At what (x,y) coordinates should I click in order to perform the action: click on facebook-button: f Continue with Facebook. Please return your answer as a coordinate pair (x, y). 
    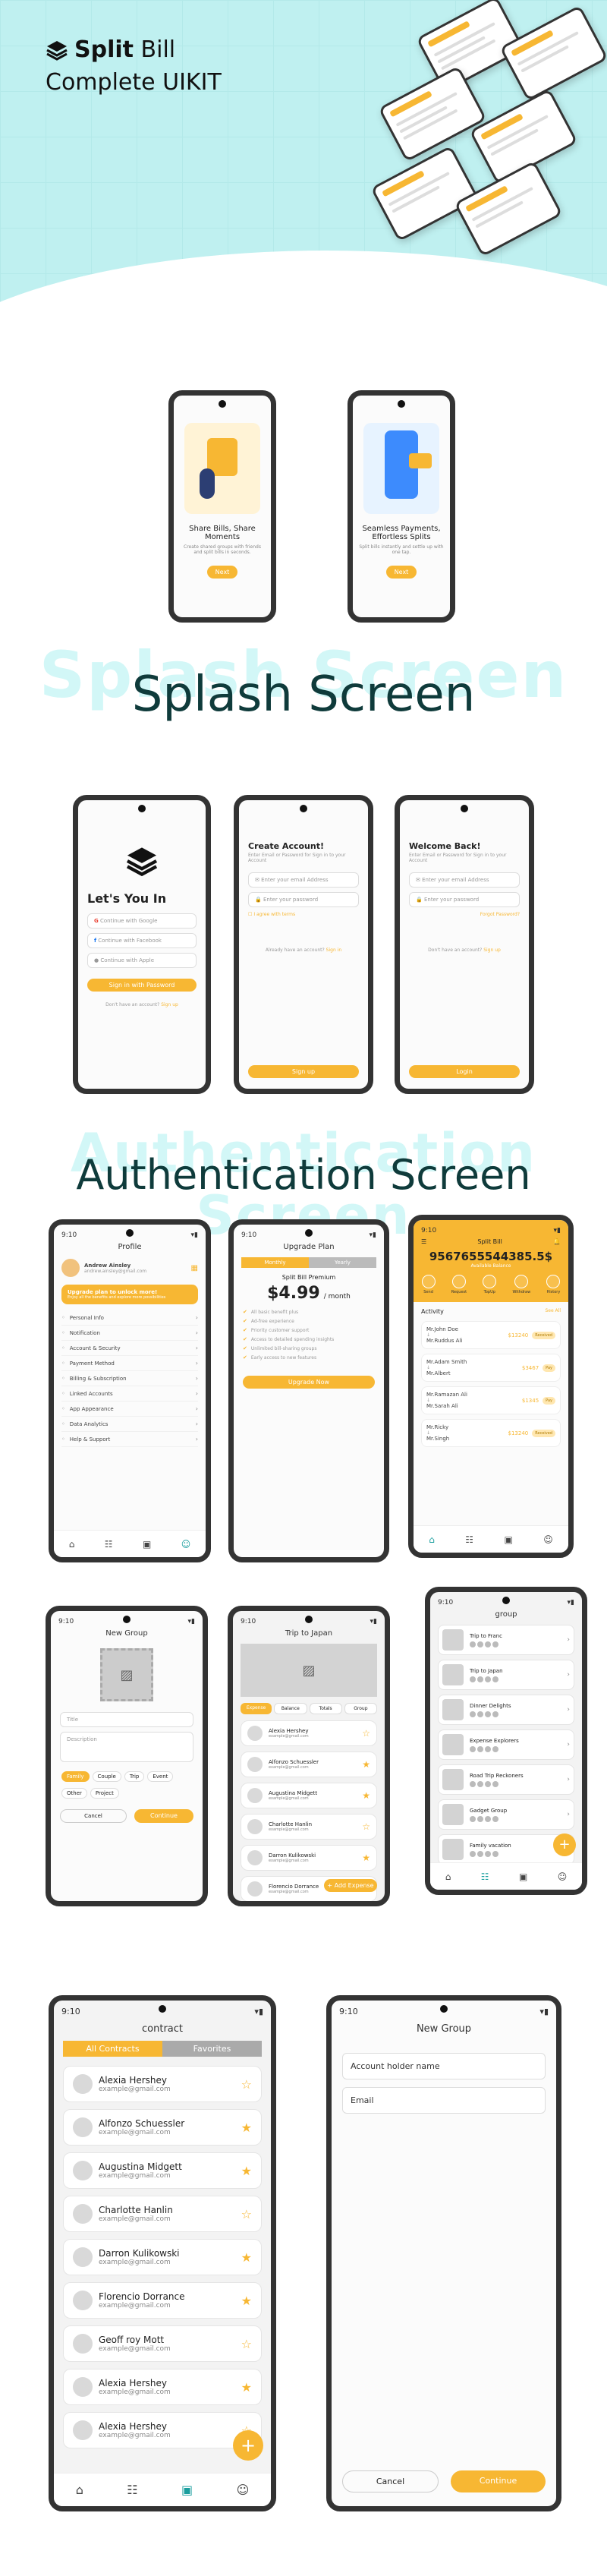
    Looking at the image, I should click on (142, 940).